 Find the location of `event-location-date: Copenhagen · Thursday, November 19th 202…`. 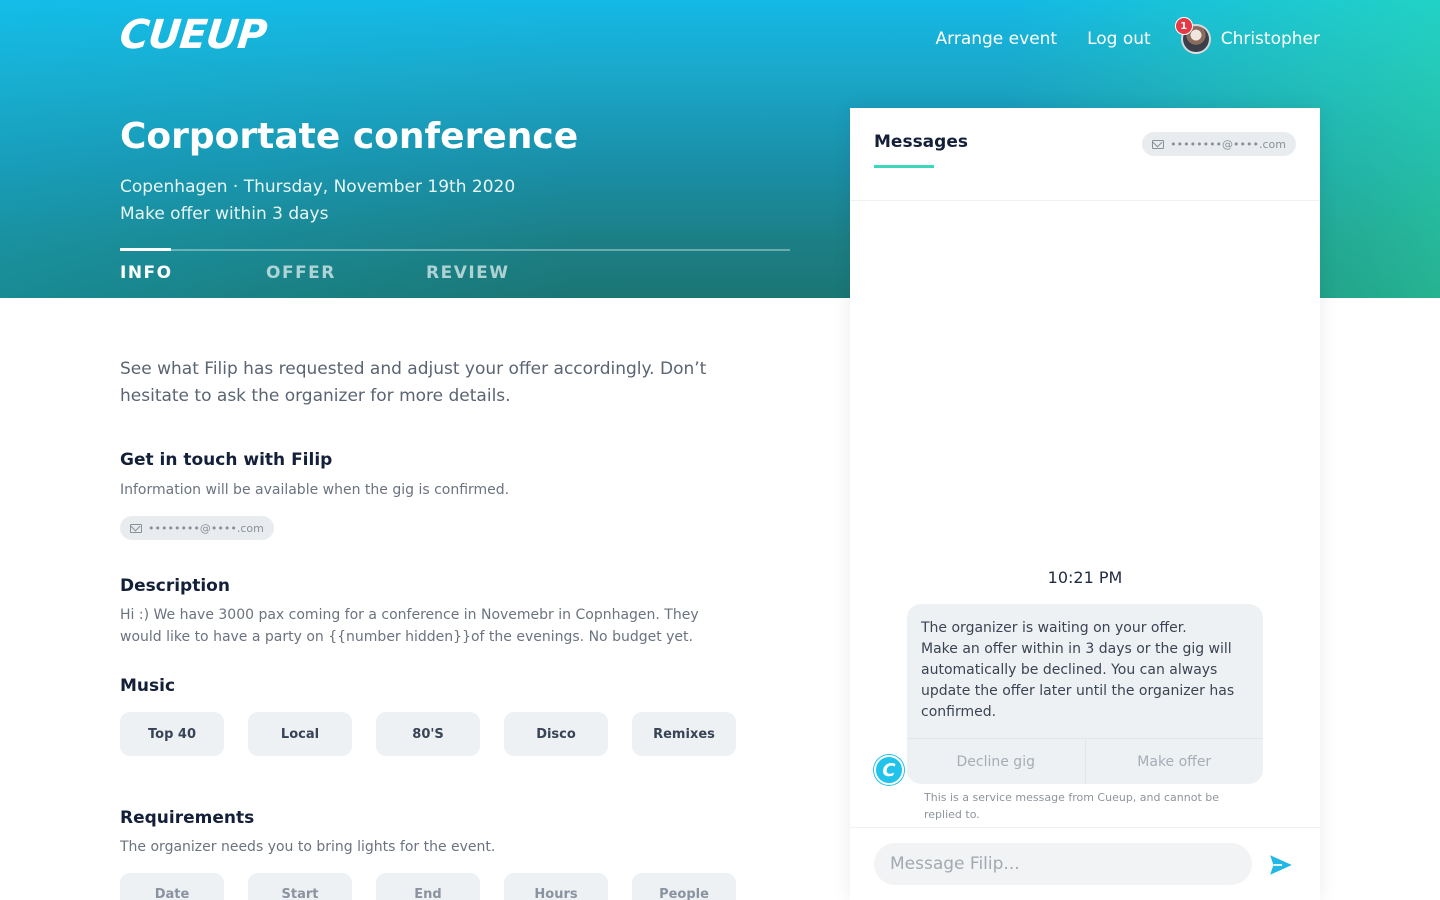

event-location-date: Copenhagen · Thursday, November 19th 202… is located at coordinates (318, 187).